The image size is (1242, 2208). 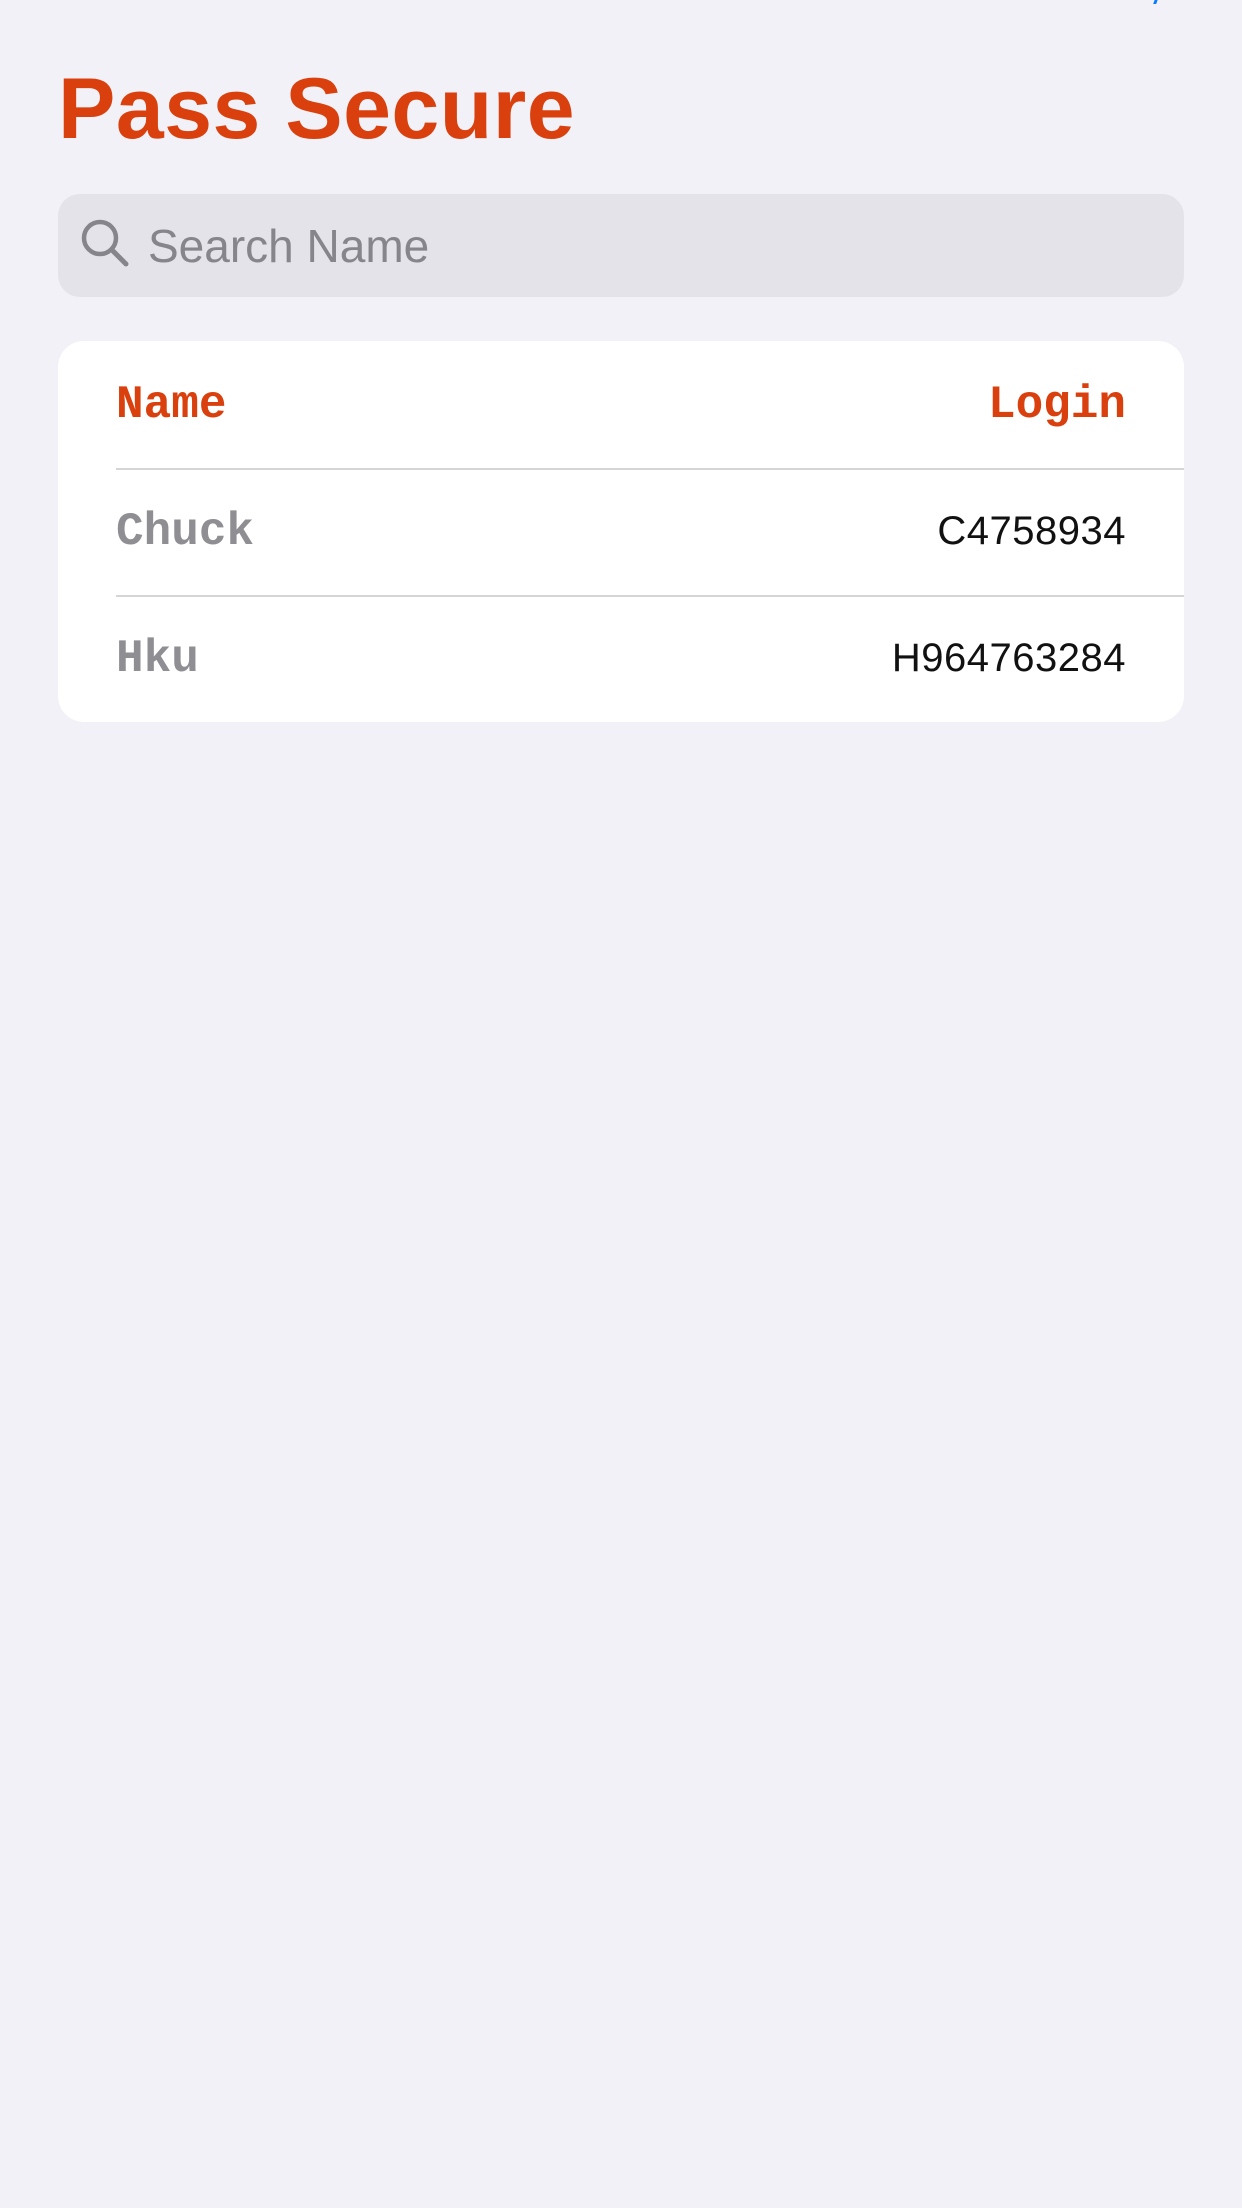 What do you see at coordinates (621, 658) in the screenshot?
I see `table-row: Hku H964763284` at bounding box center [621, 658].